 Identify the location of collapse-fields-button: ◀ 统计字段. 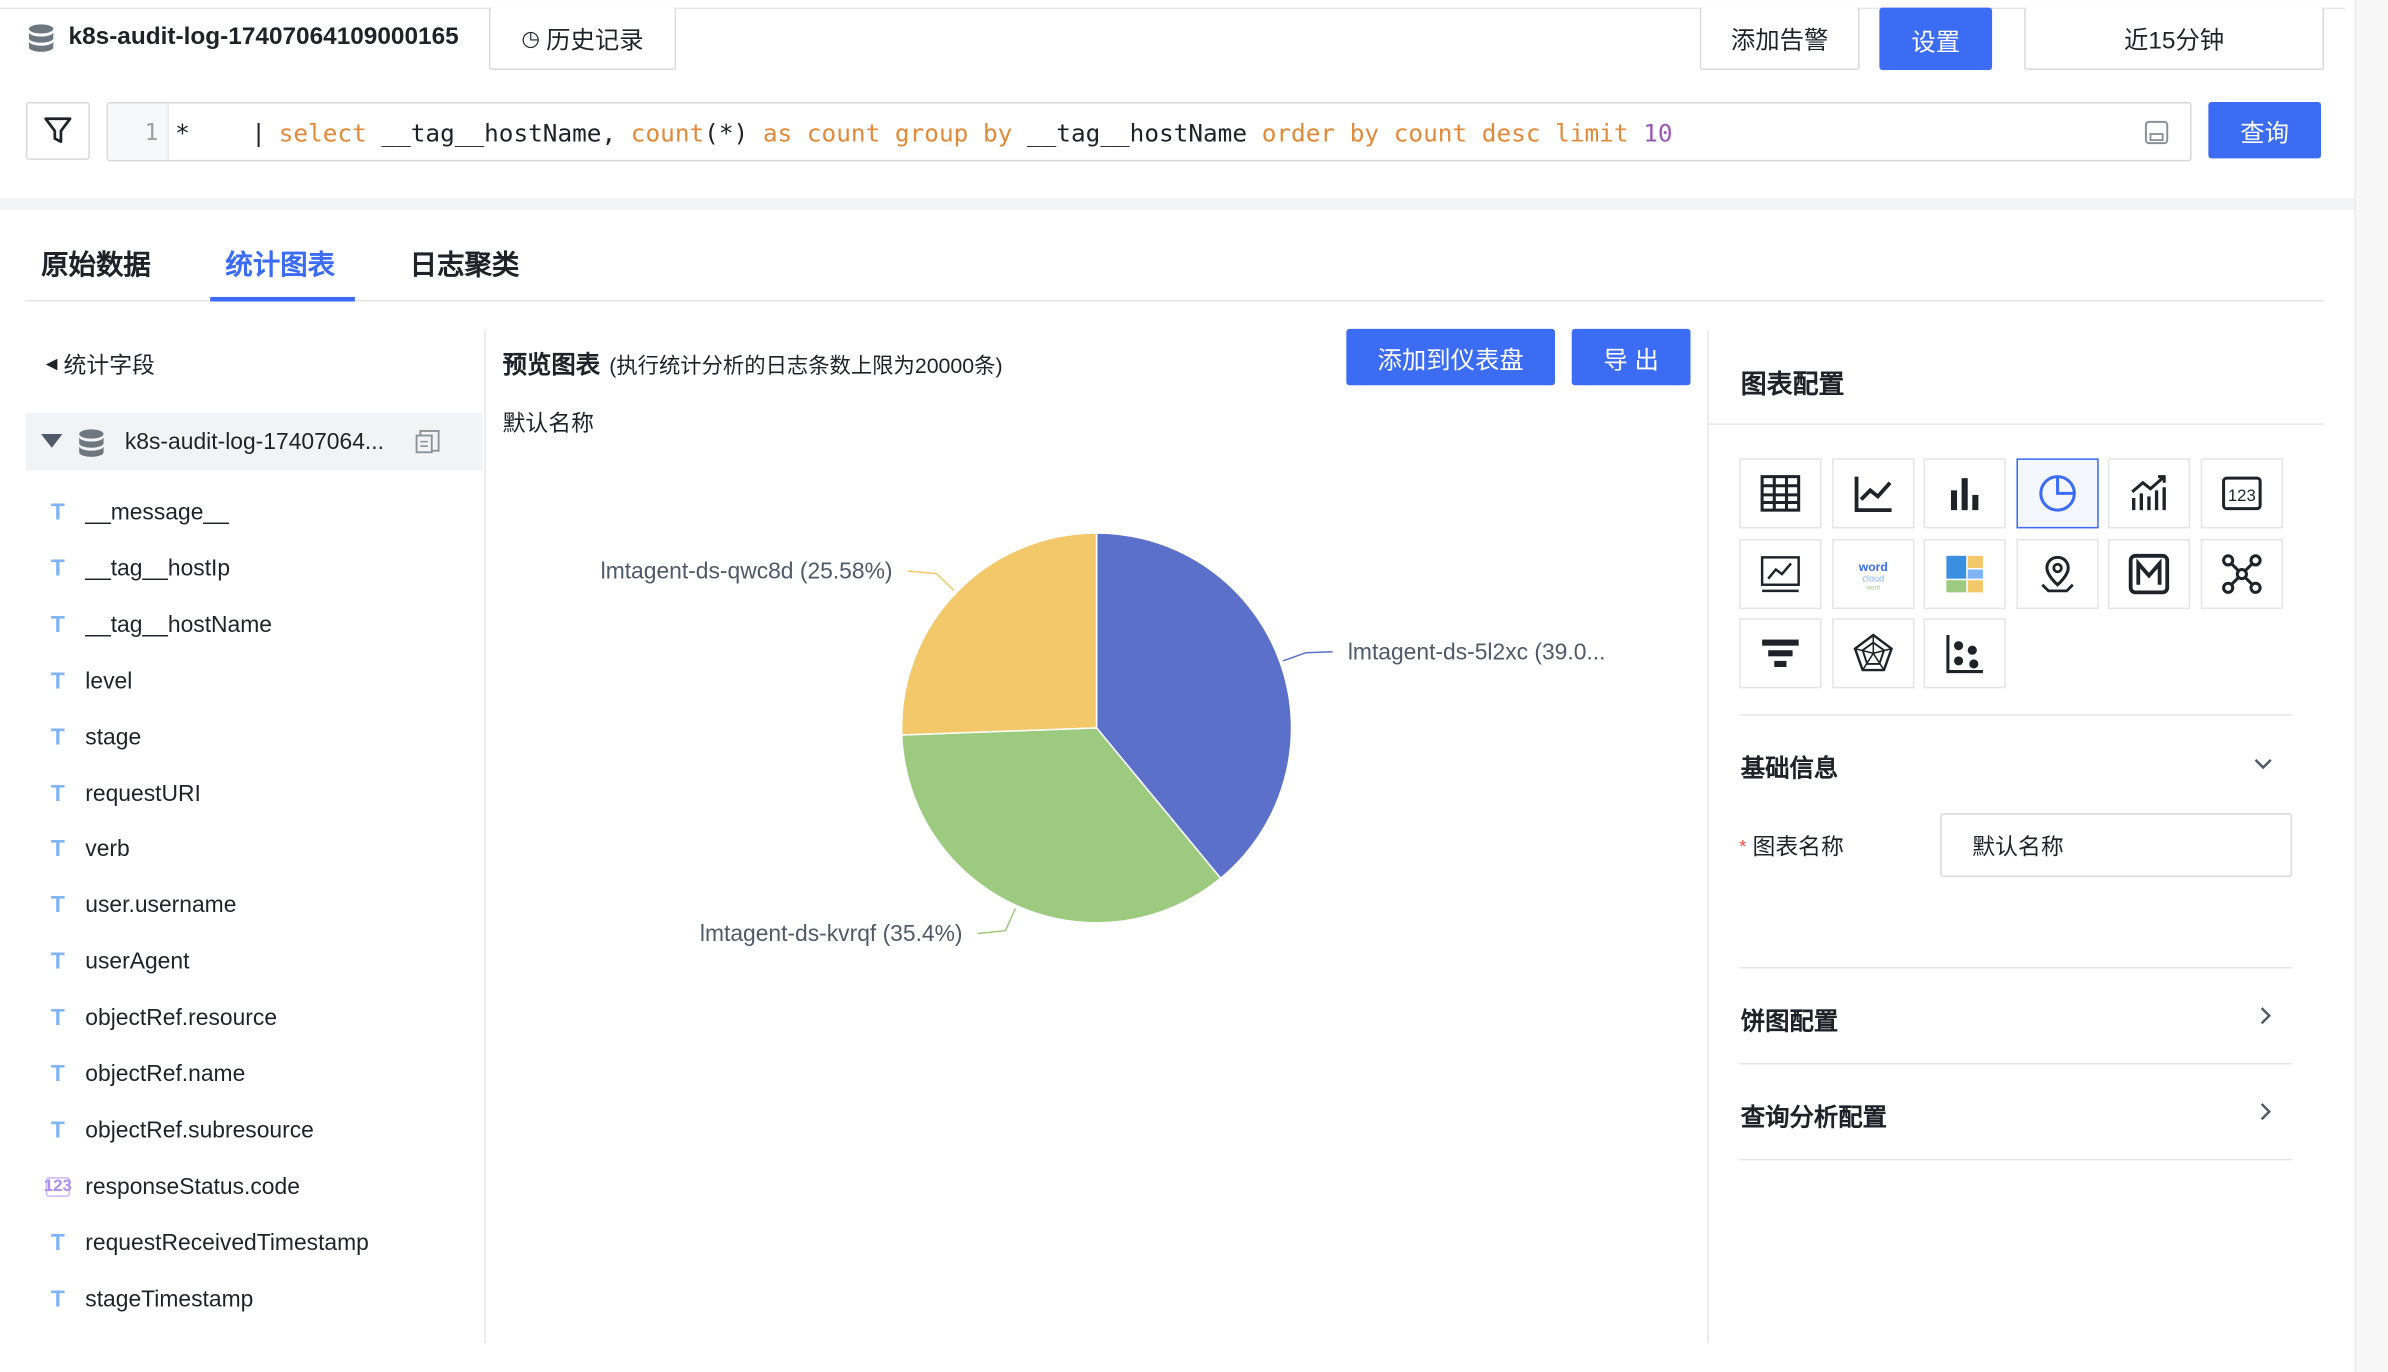
(100, 365).